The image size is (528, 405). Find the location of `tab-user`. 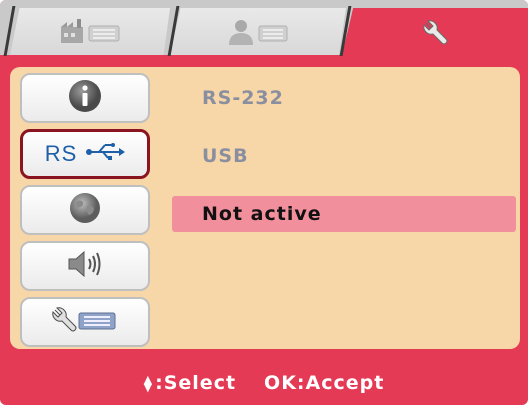

tab-user is located at coordinates (258, 31).